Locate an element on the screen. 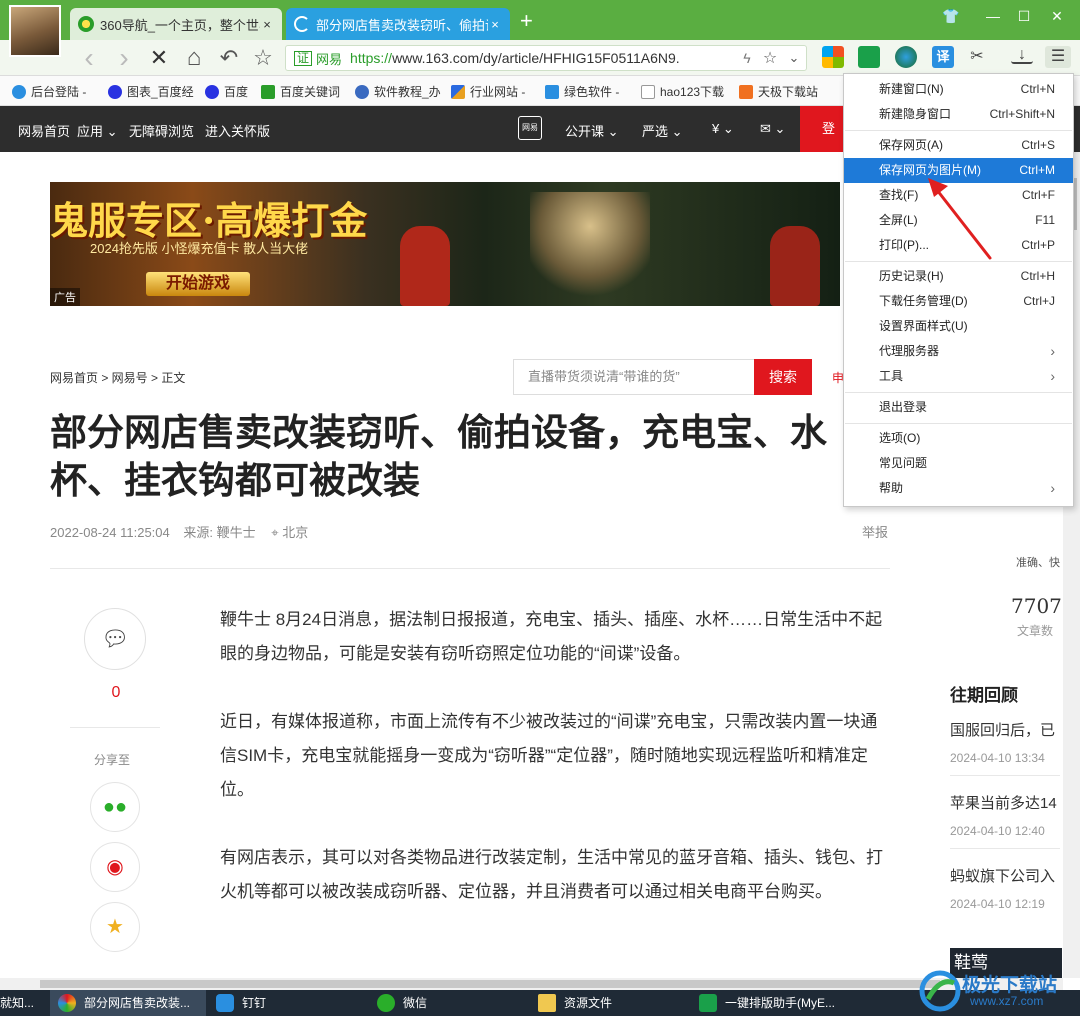 The height and width of the screenshot is (1016, 1080). security-badge: 证 is located at coordinates (303, 58).